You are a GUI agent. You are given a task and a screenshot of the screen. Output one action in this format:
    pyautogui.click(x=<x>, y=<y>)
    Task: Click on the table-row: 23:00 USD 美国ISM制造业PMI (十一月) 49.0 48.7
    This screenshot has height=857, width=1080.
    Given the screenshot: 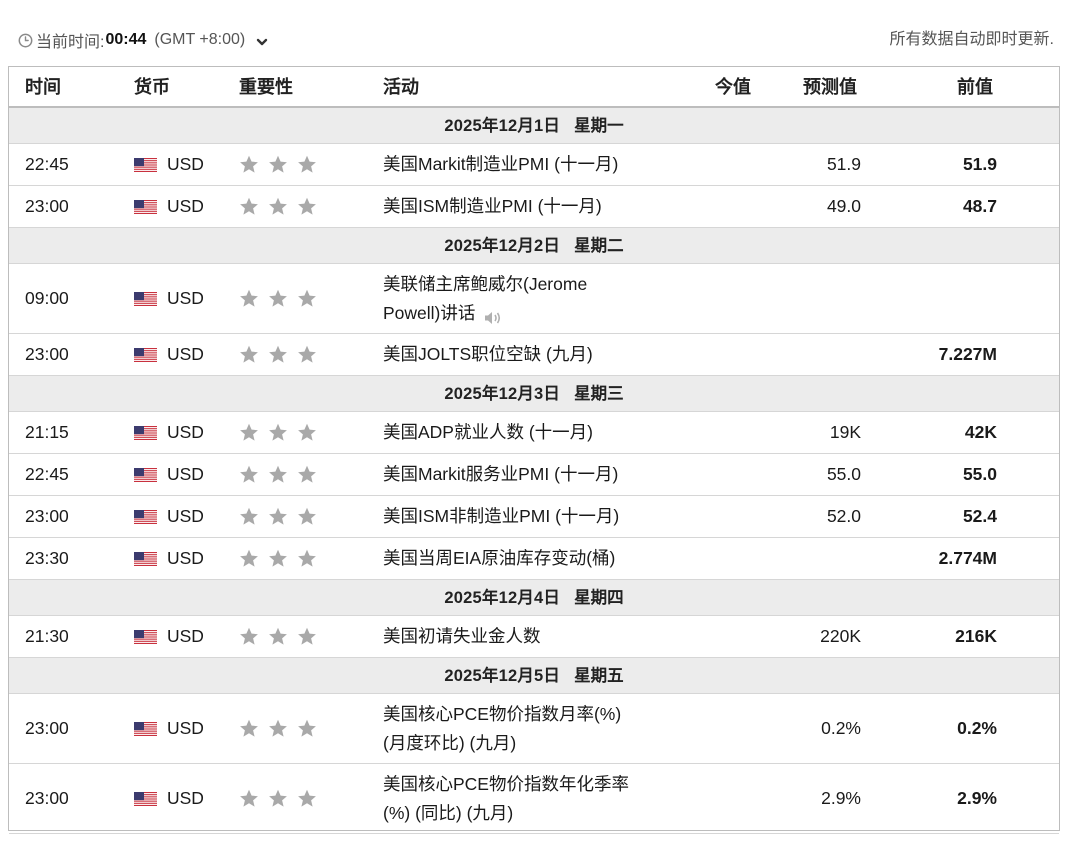 What is the action you would take?
    pyautogui.click(x=534, y=207)
    